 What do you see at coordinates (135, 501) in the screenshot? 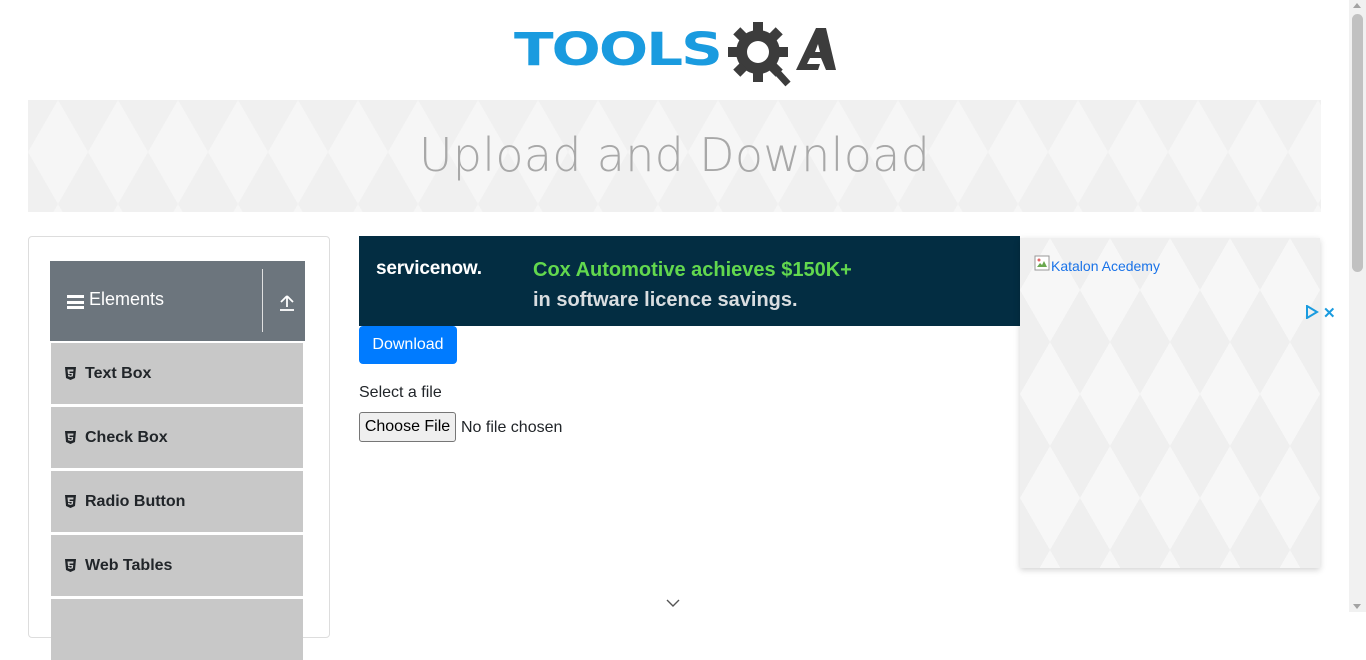
I see `sidebar-item-label: Radio Button` at bounding box center [135, 501].